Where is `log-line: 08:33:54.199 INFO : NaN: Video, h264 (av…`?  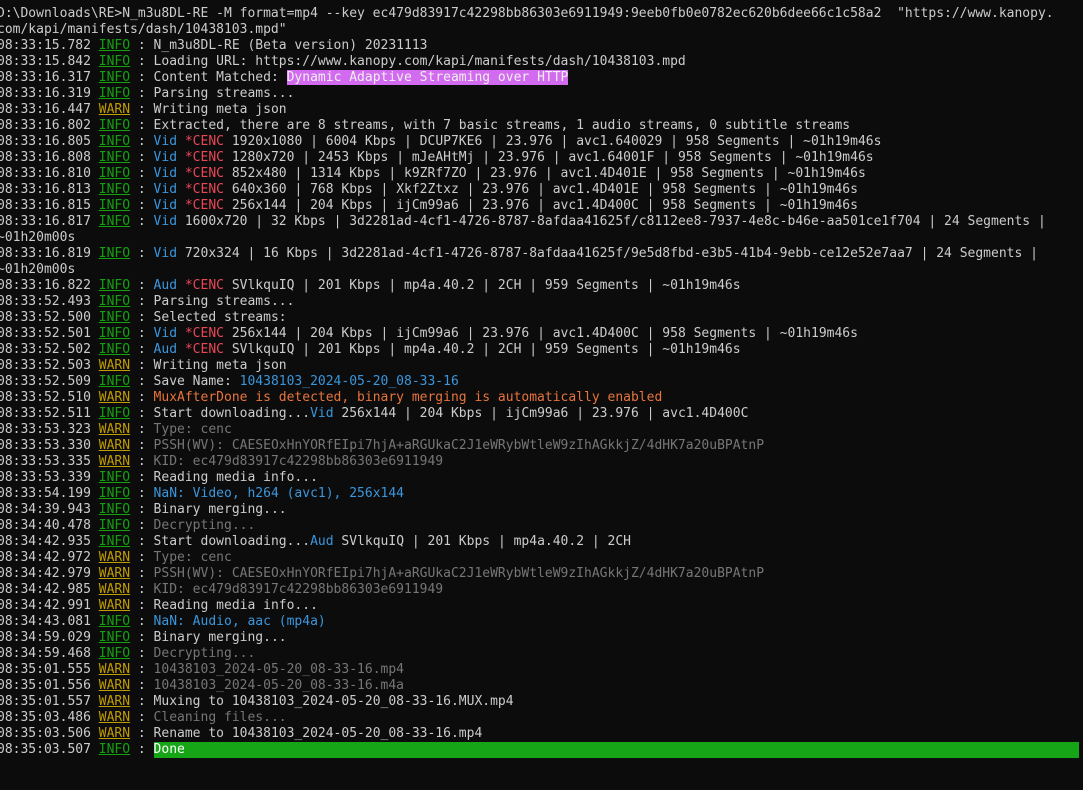
log-line: 08:33:54.199 INFO : NaN: Video, h264 (av… is located at coordinates (540, 494).